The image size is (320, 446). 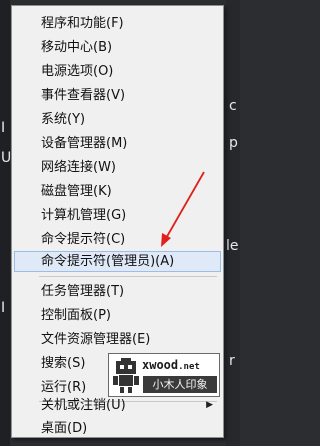 I want to click on menu-item-event-viewer: 事件查看器(V), so click(x=117, y=95).